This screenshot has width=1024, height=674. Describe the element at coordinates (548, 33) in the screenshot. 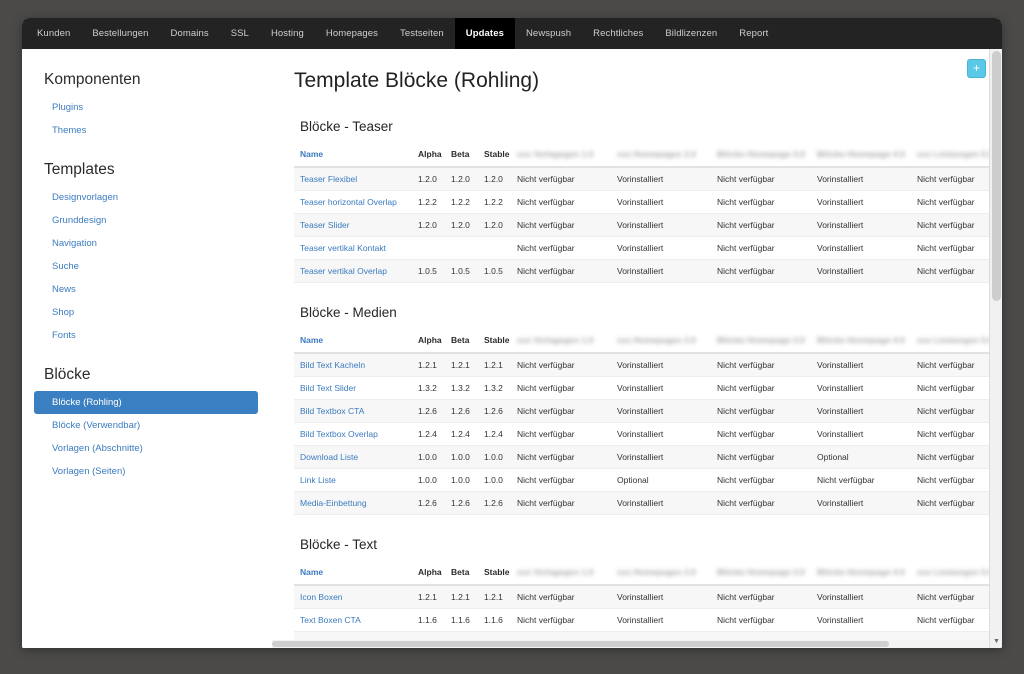

I see `nav-item-newspush: Newspush` at that location.